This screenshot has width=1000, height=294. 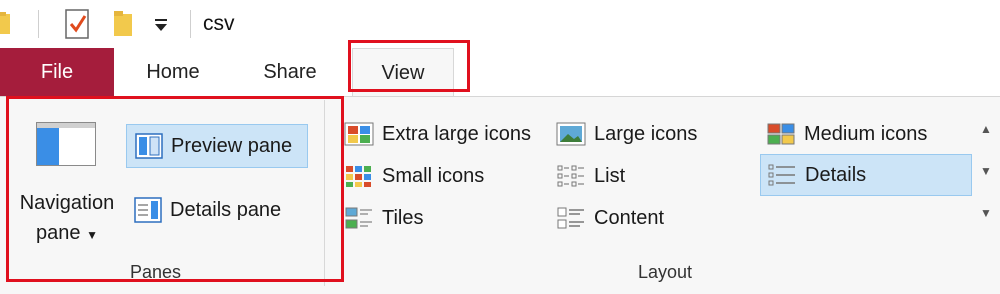 What do you see at coordinates (403, 217) in the screenshot?
I see `layout-item-label: Tiles` at bounding box center [403, 217].